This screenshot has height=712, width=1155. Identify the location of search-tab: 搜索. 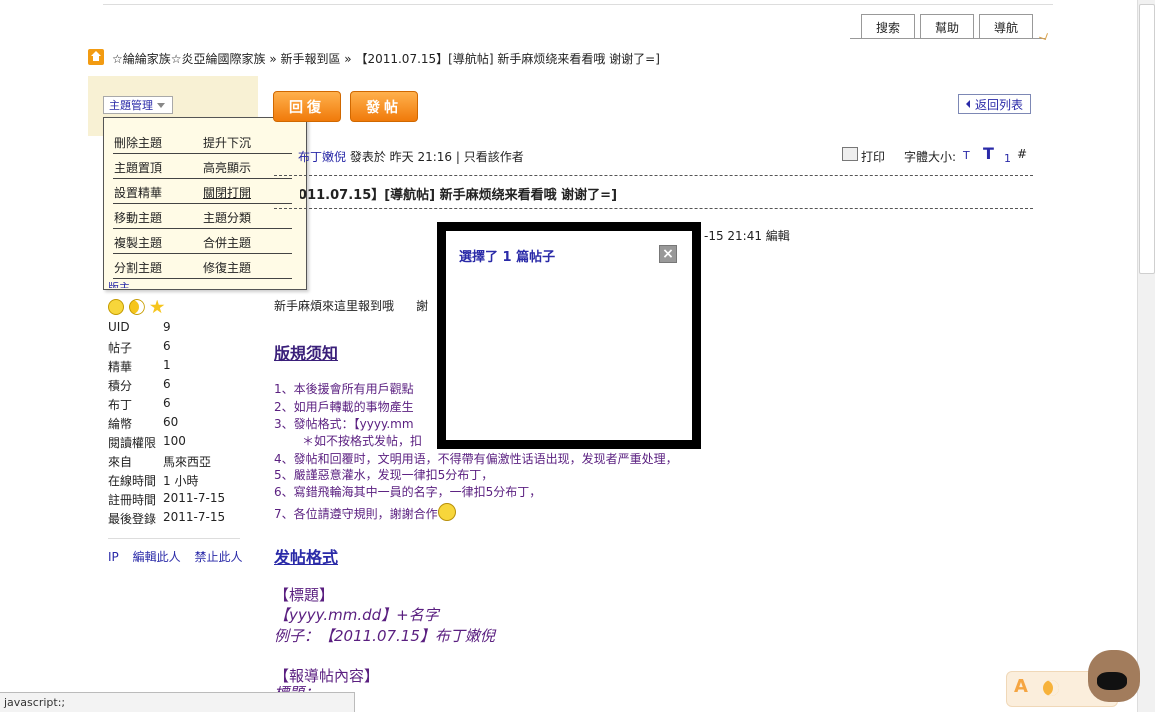
(888, 26).